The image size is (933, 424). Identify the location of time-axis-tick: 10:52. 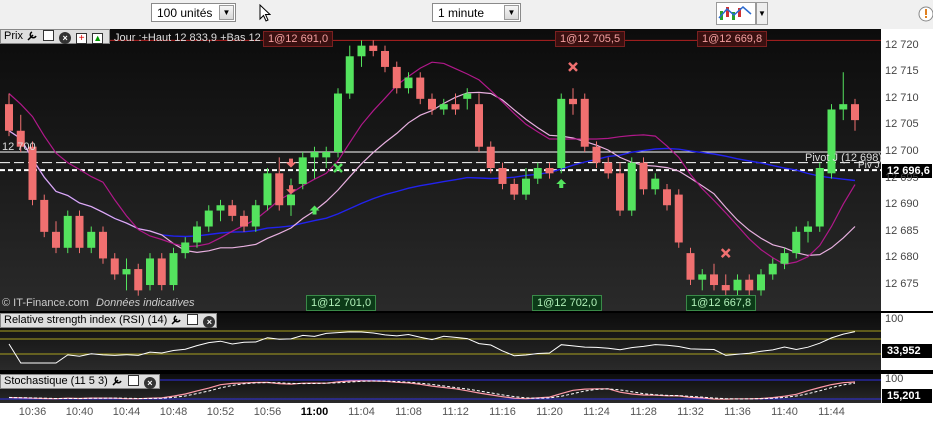
(220, 412).